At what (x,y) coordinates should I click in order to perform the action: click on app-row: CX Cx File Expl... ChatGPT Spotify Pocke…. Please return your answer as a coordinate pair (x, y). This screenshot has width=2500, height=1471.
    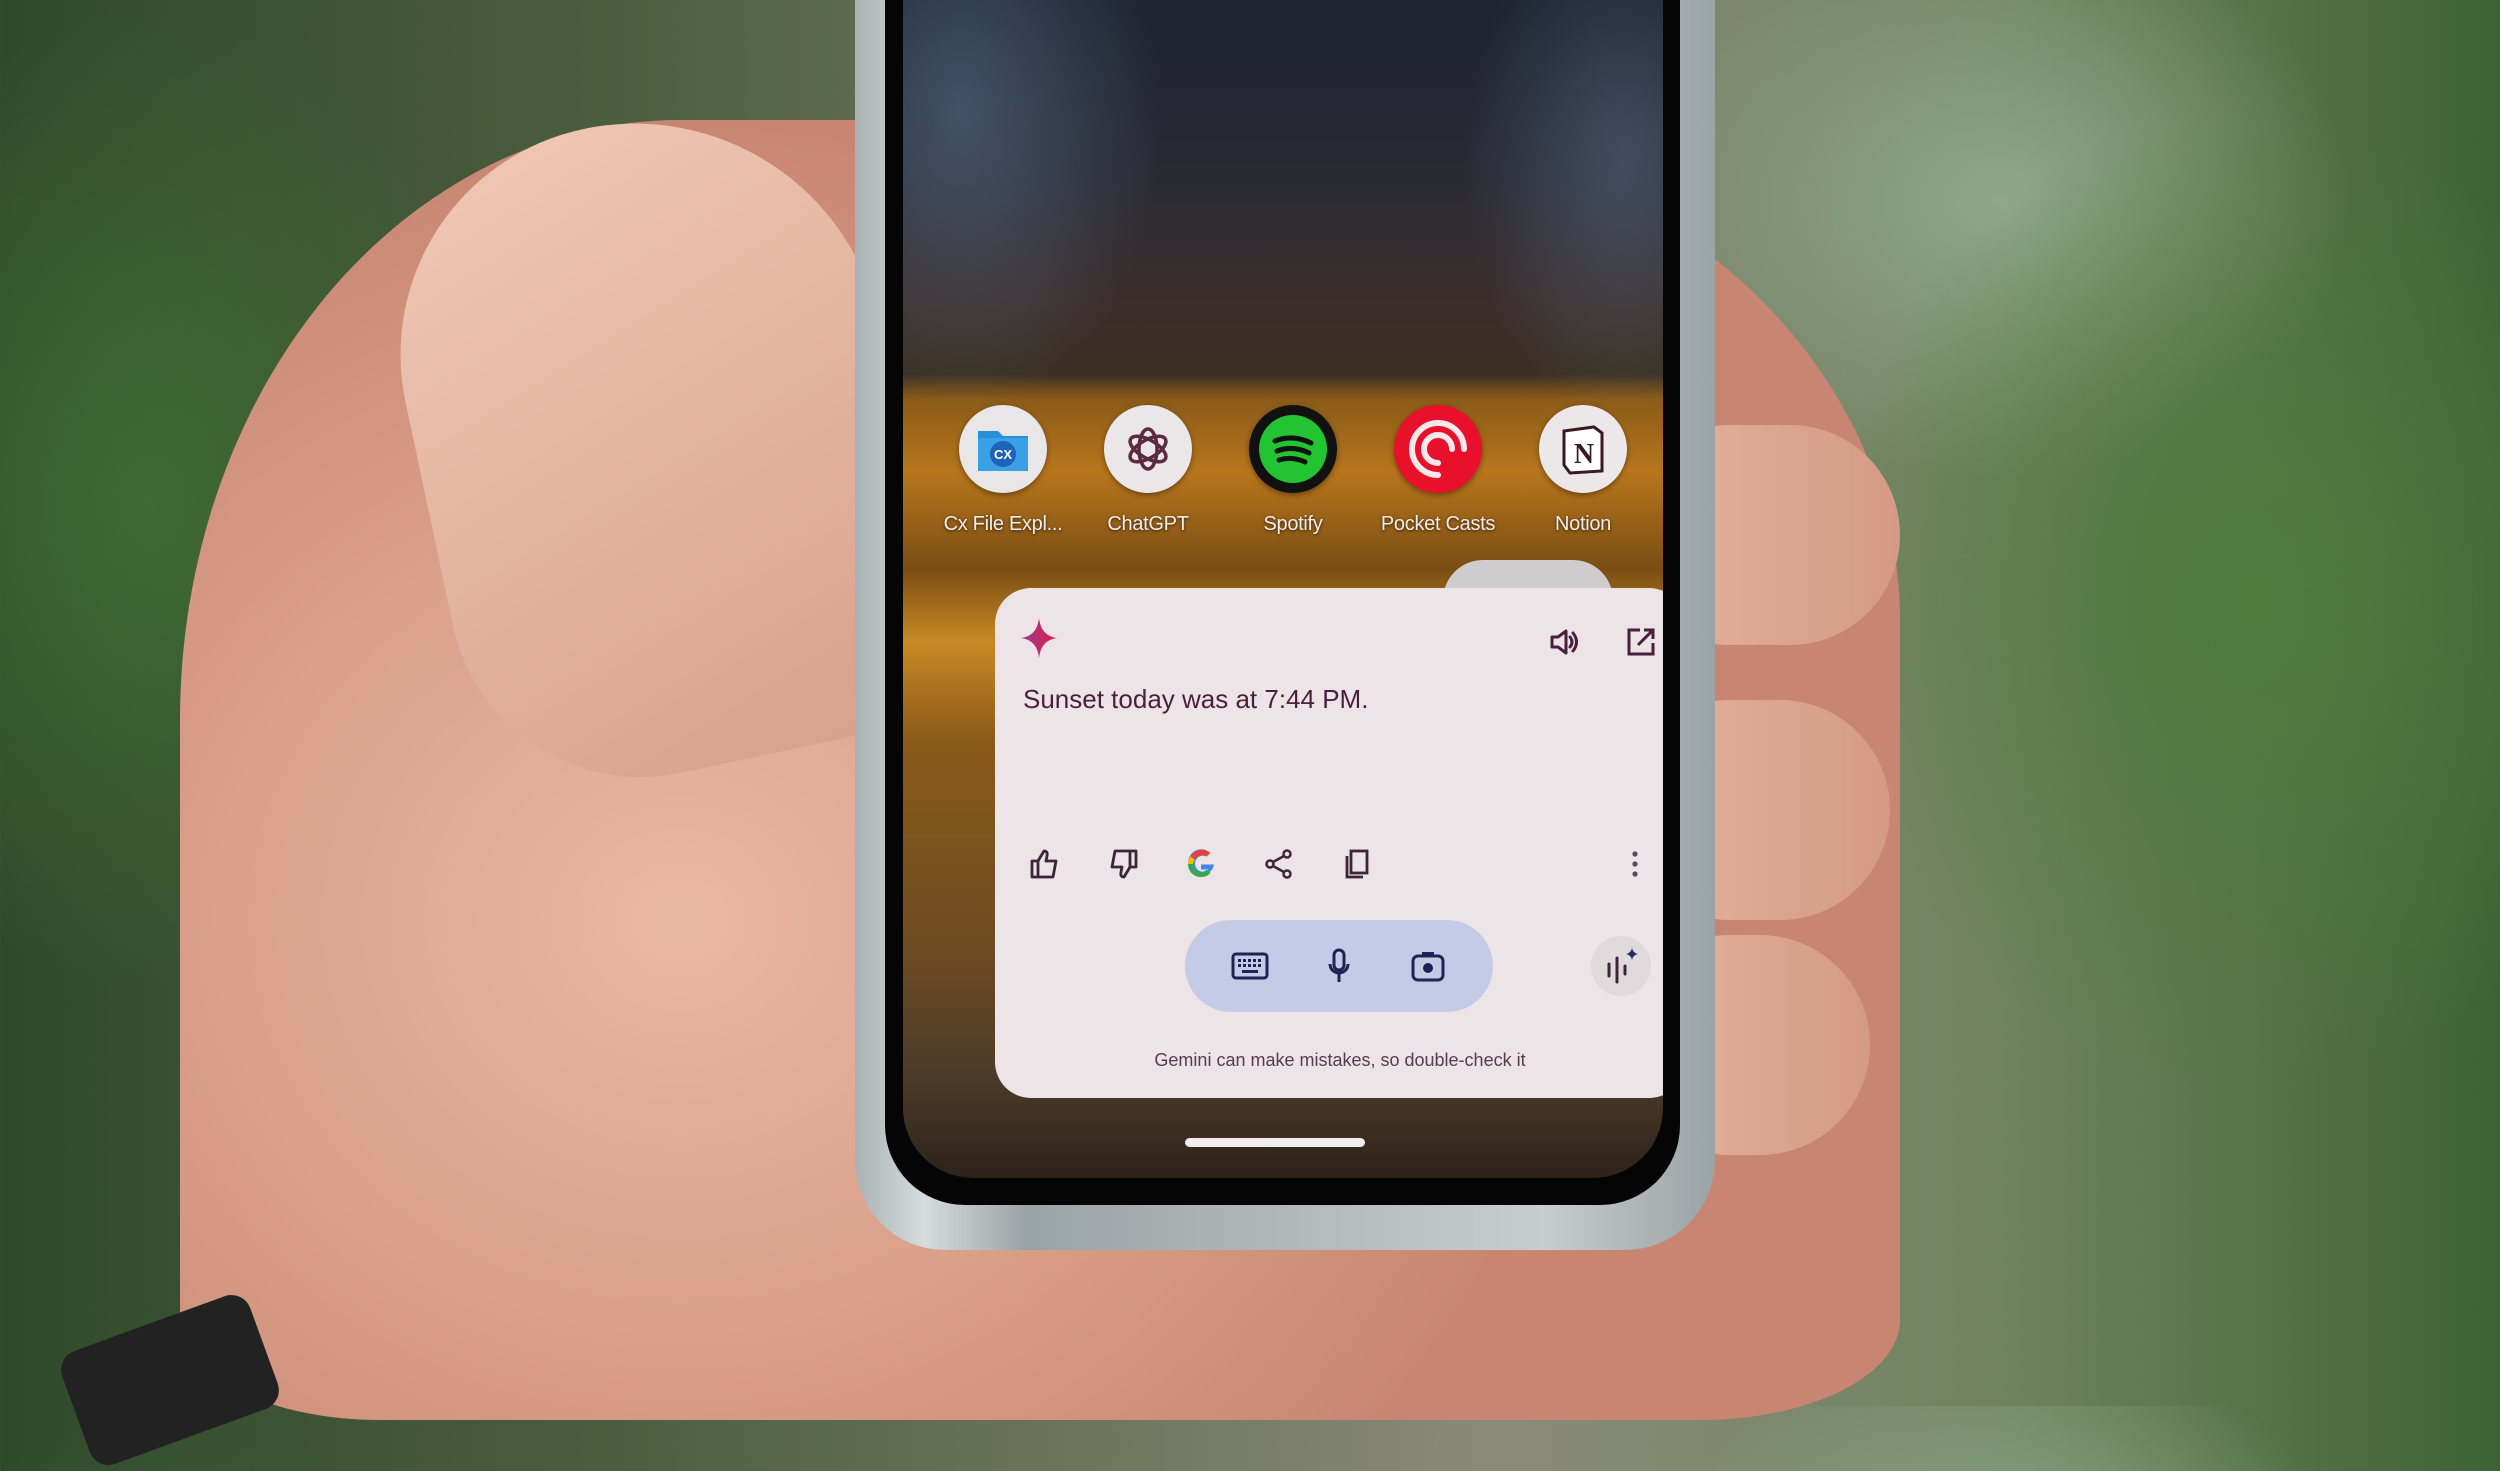
    Looking at the image, I should click on (1293, 470).